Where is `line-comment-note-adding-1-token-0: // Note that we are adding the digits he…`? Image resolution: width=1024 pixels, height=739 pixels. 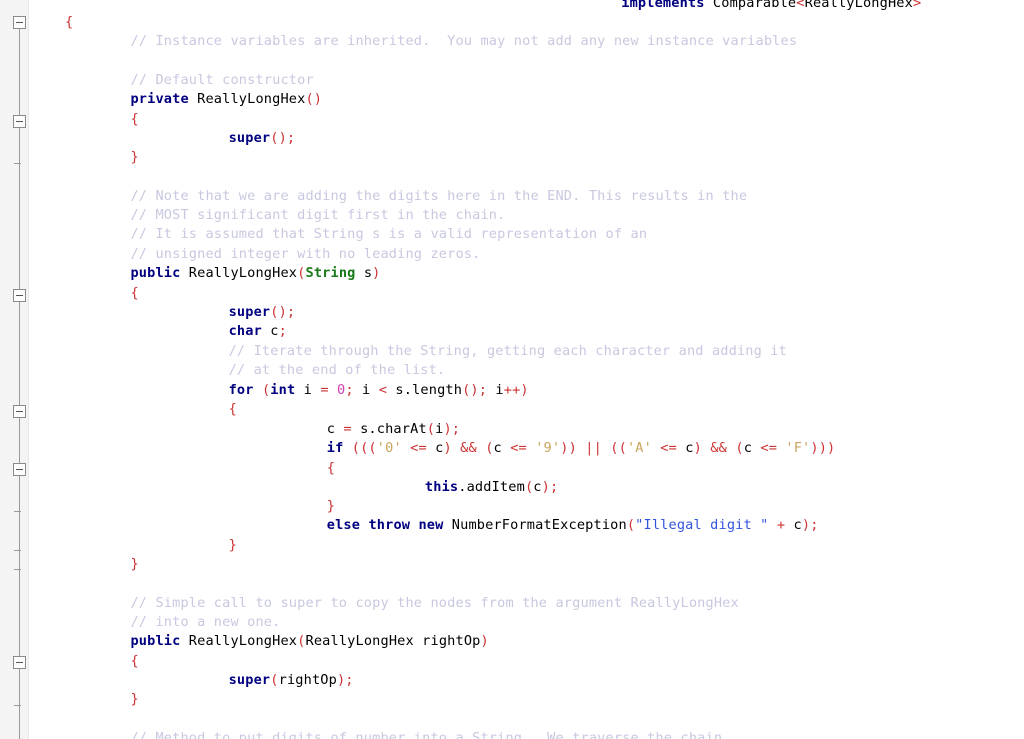
line-comment-note-adding-1-token-0: // Note that we are adding the digits he… is located at coordinates (439, 196).